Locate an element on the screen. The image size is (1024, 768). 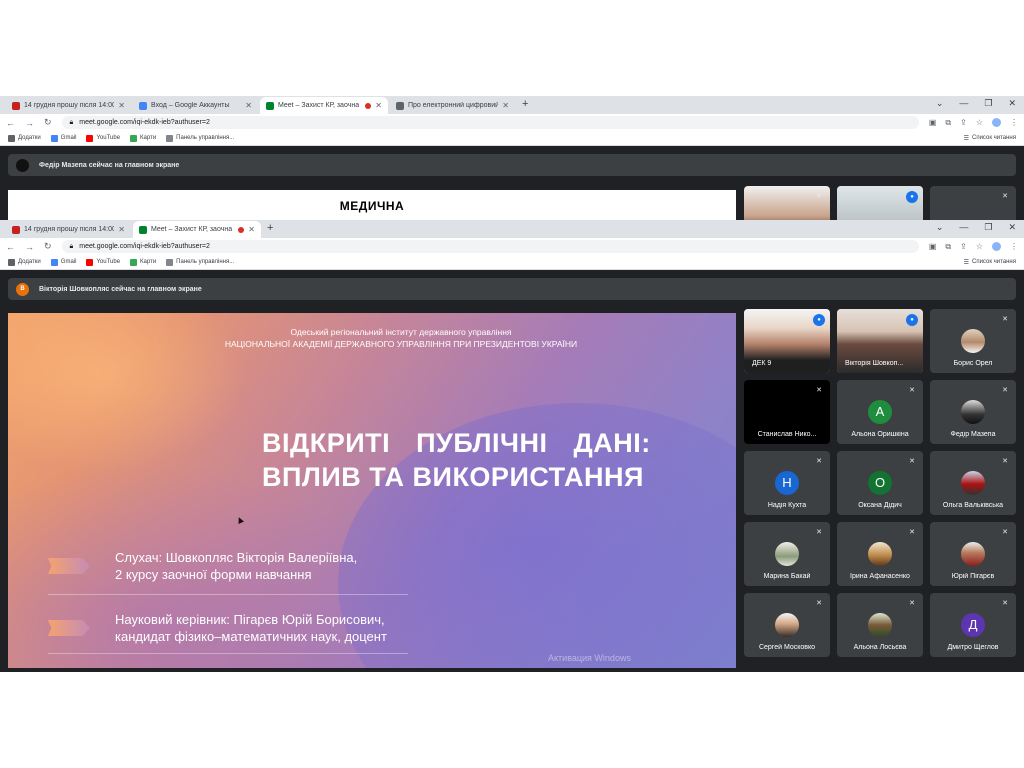
participant-tile: ✕ Альона Лосьєва is located at coordinates (880, 625).